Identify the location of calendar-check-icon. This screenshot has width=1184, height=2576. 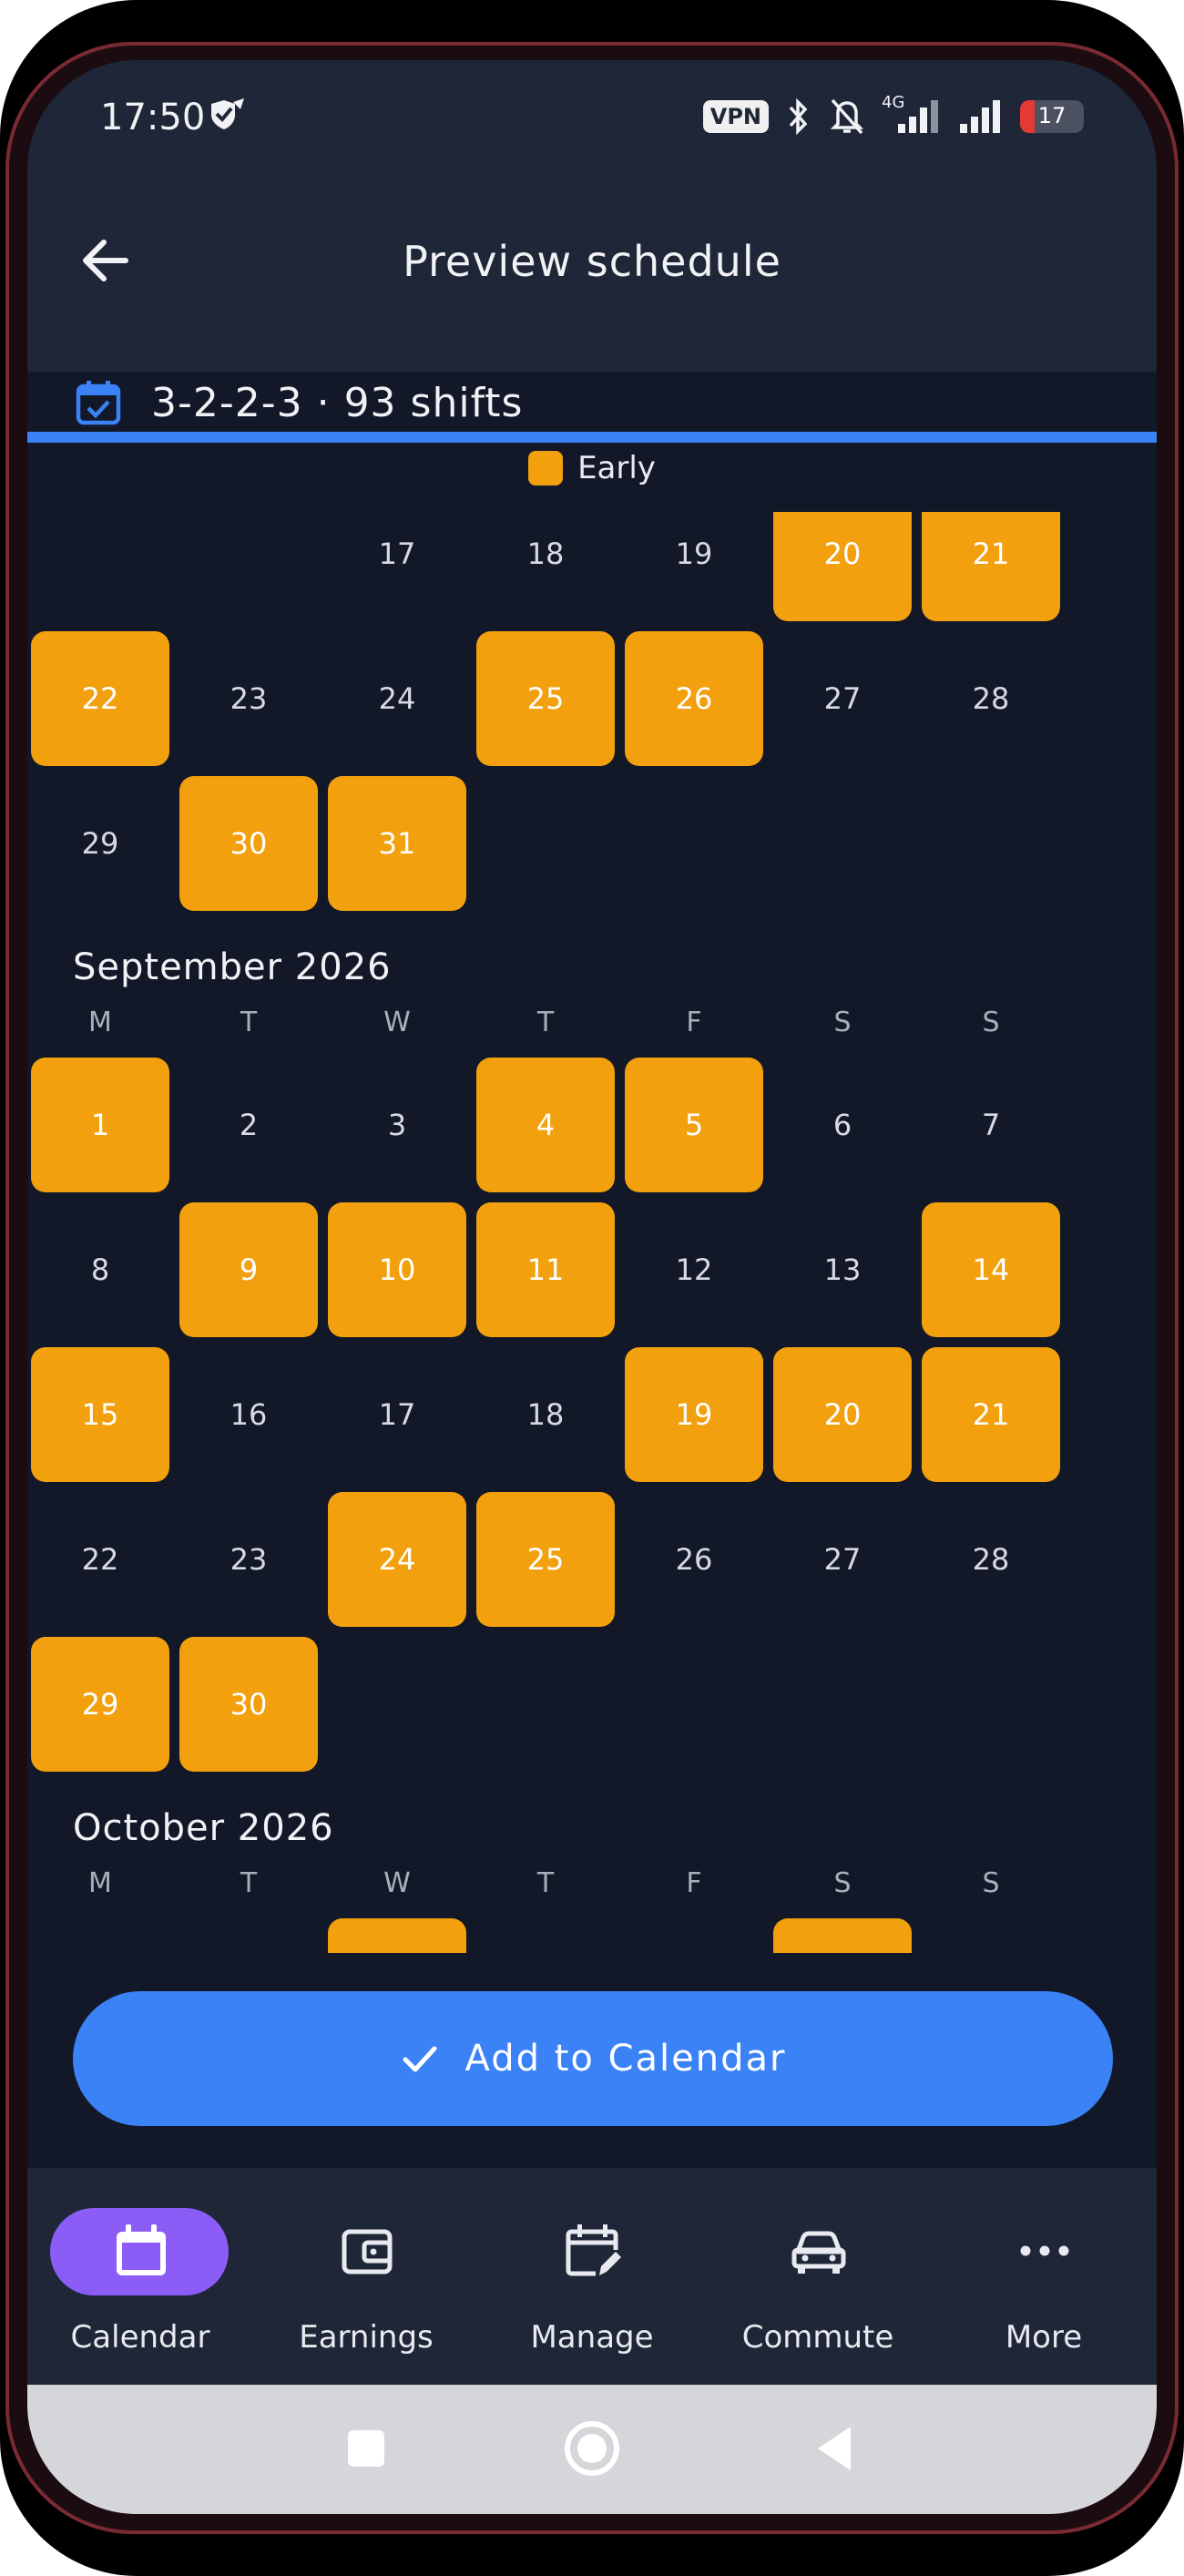
(98, 403).